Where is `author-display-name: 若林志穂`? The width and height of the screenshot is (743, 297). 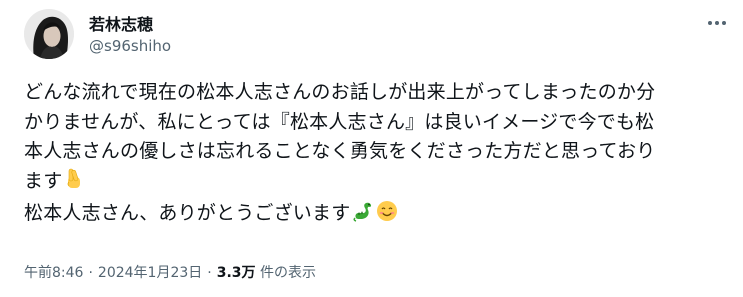
author-display-name: 若林志穂 is located at coordinates (121, 23).